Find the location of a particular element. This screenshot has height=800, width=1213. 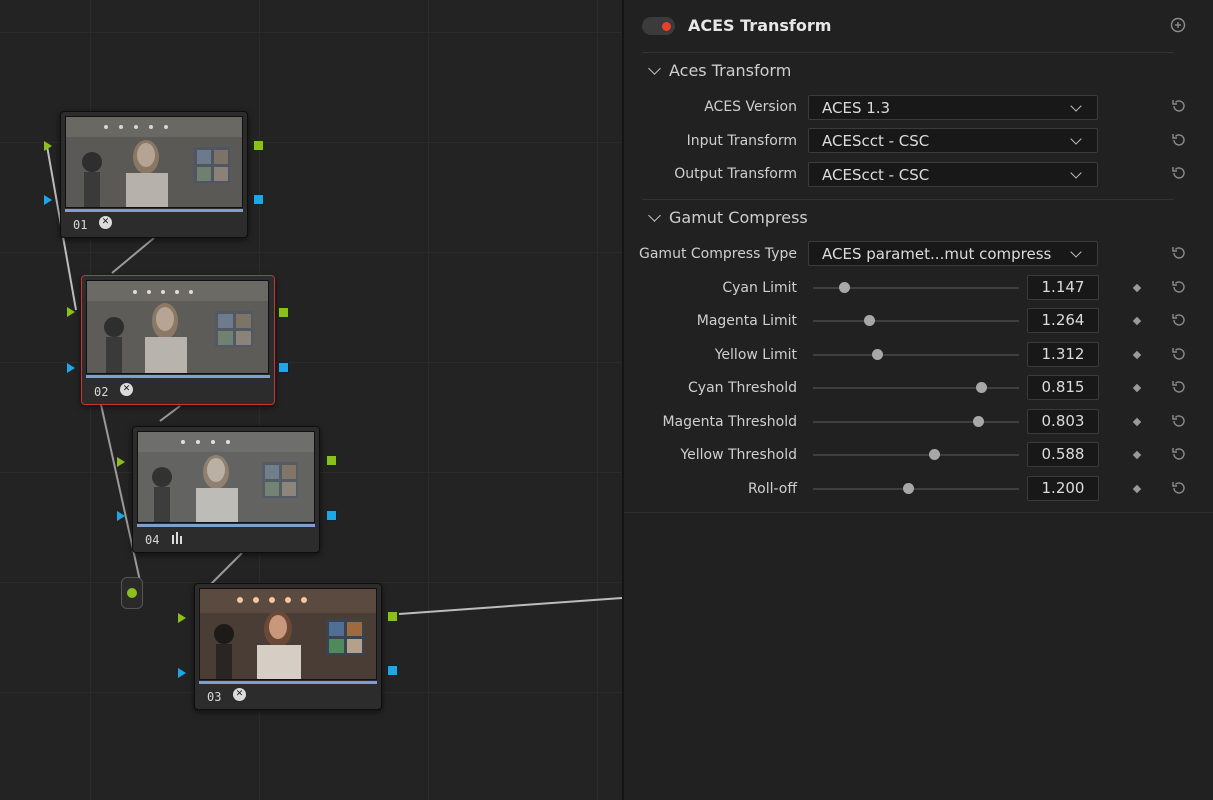

magenta-threshold-value-field: 0.803 is located at coordinates (1063, 421).